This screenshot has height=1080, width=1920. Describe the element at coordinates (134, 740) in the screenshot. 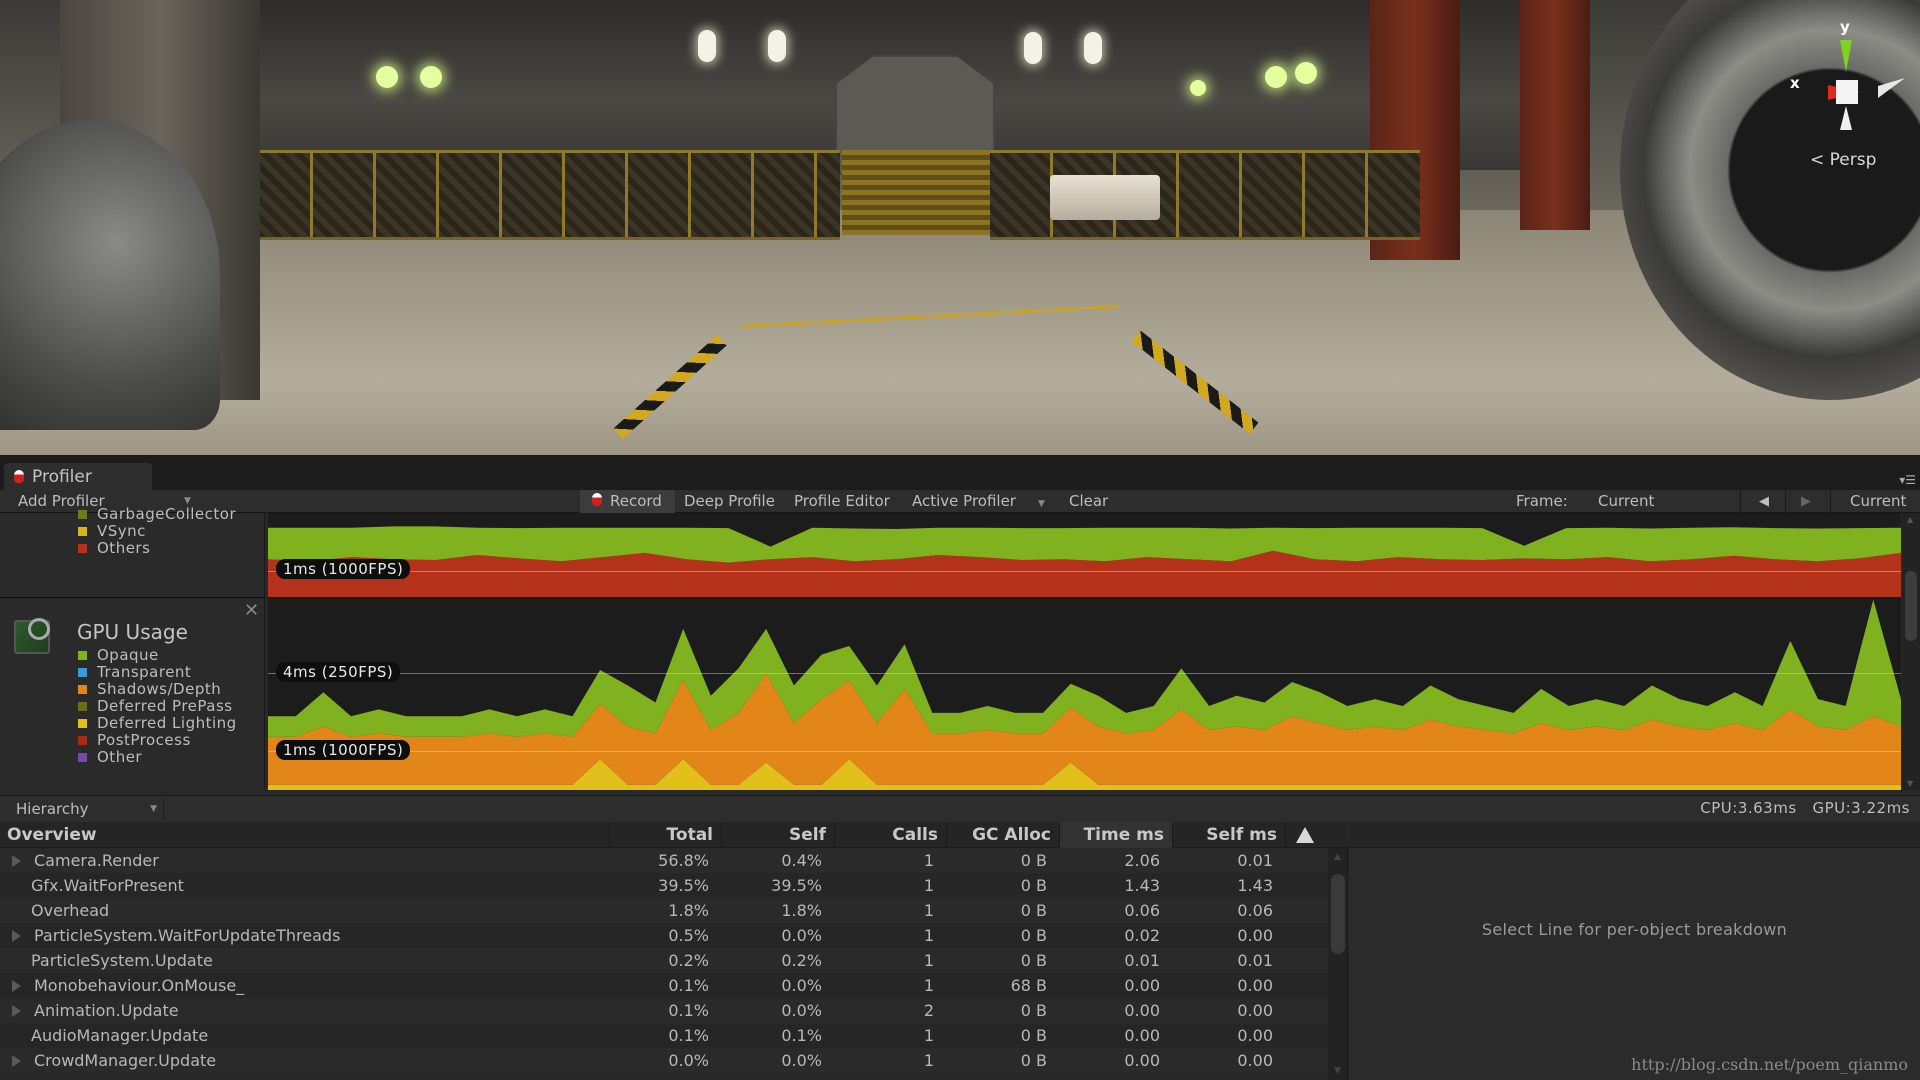

I see `legend-item: PostProcess` at that location.